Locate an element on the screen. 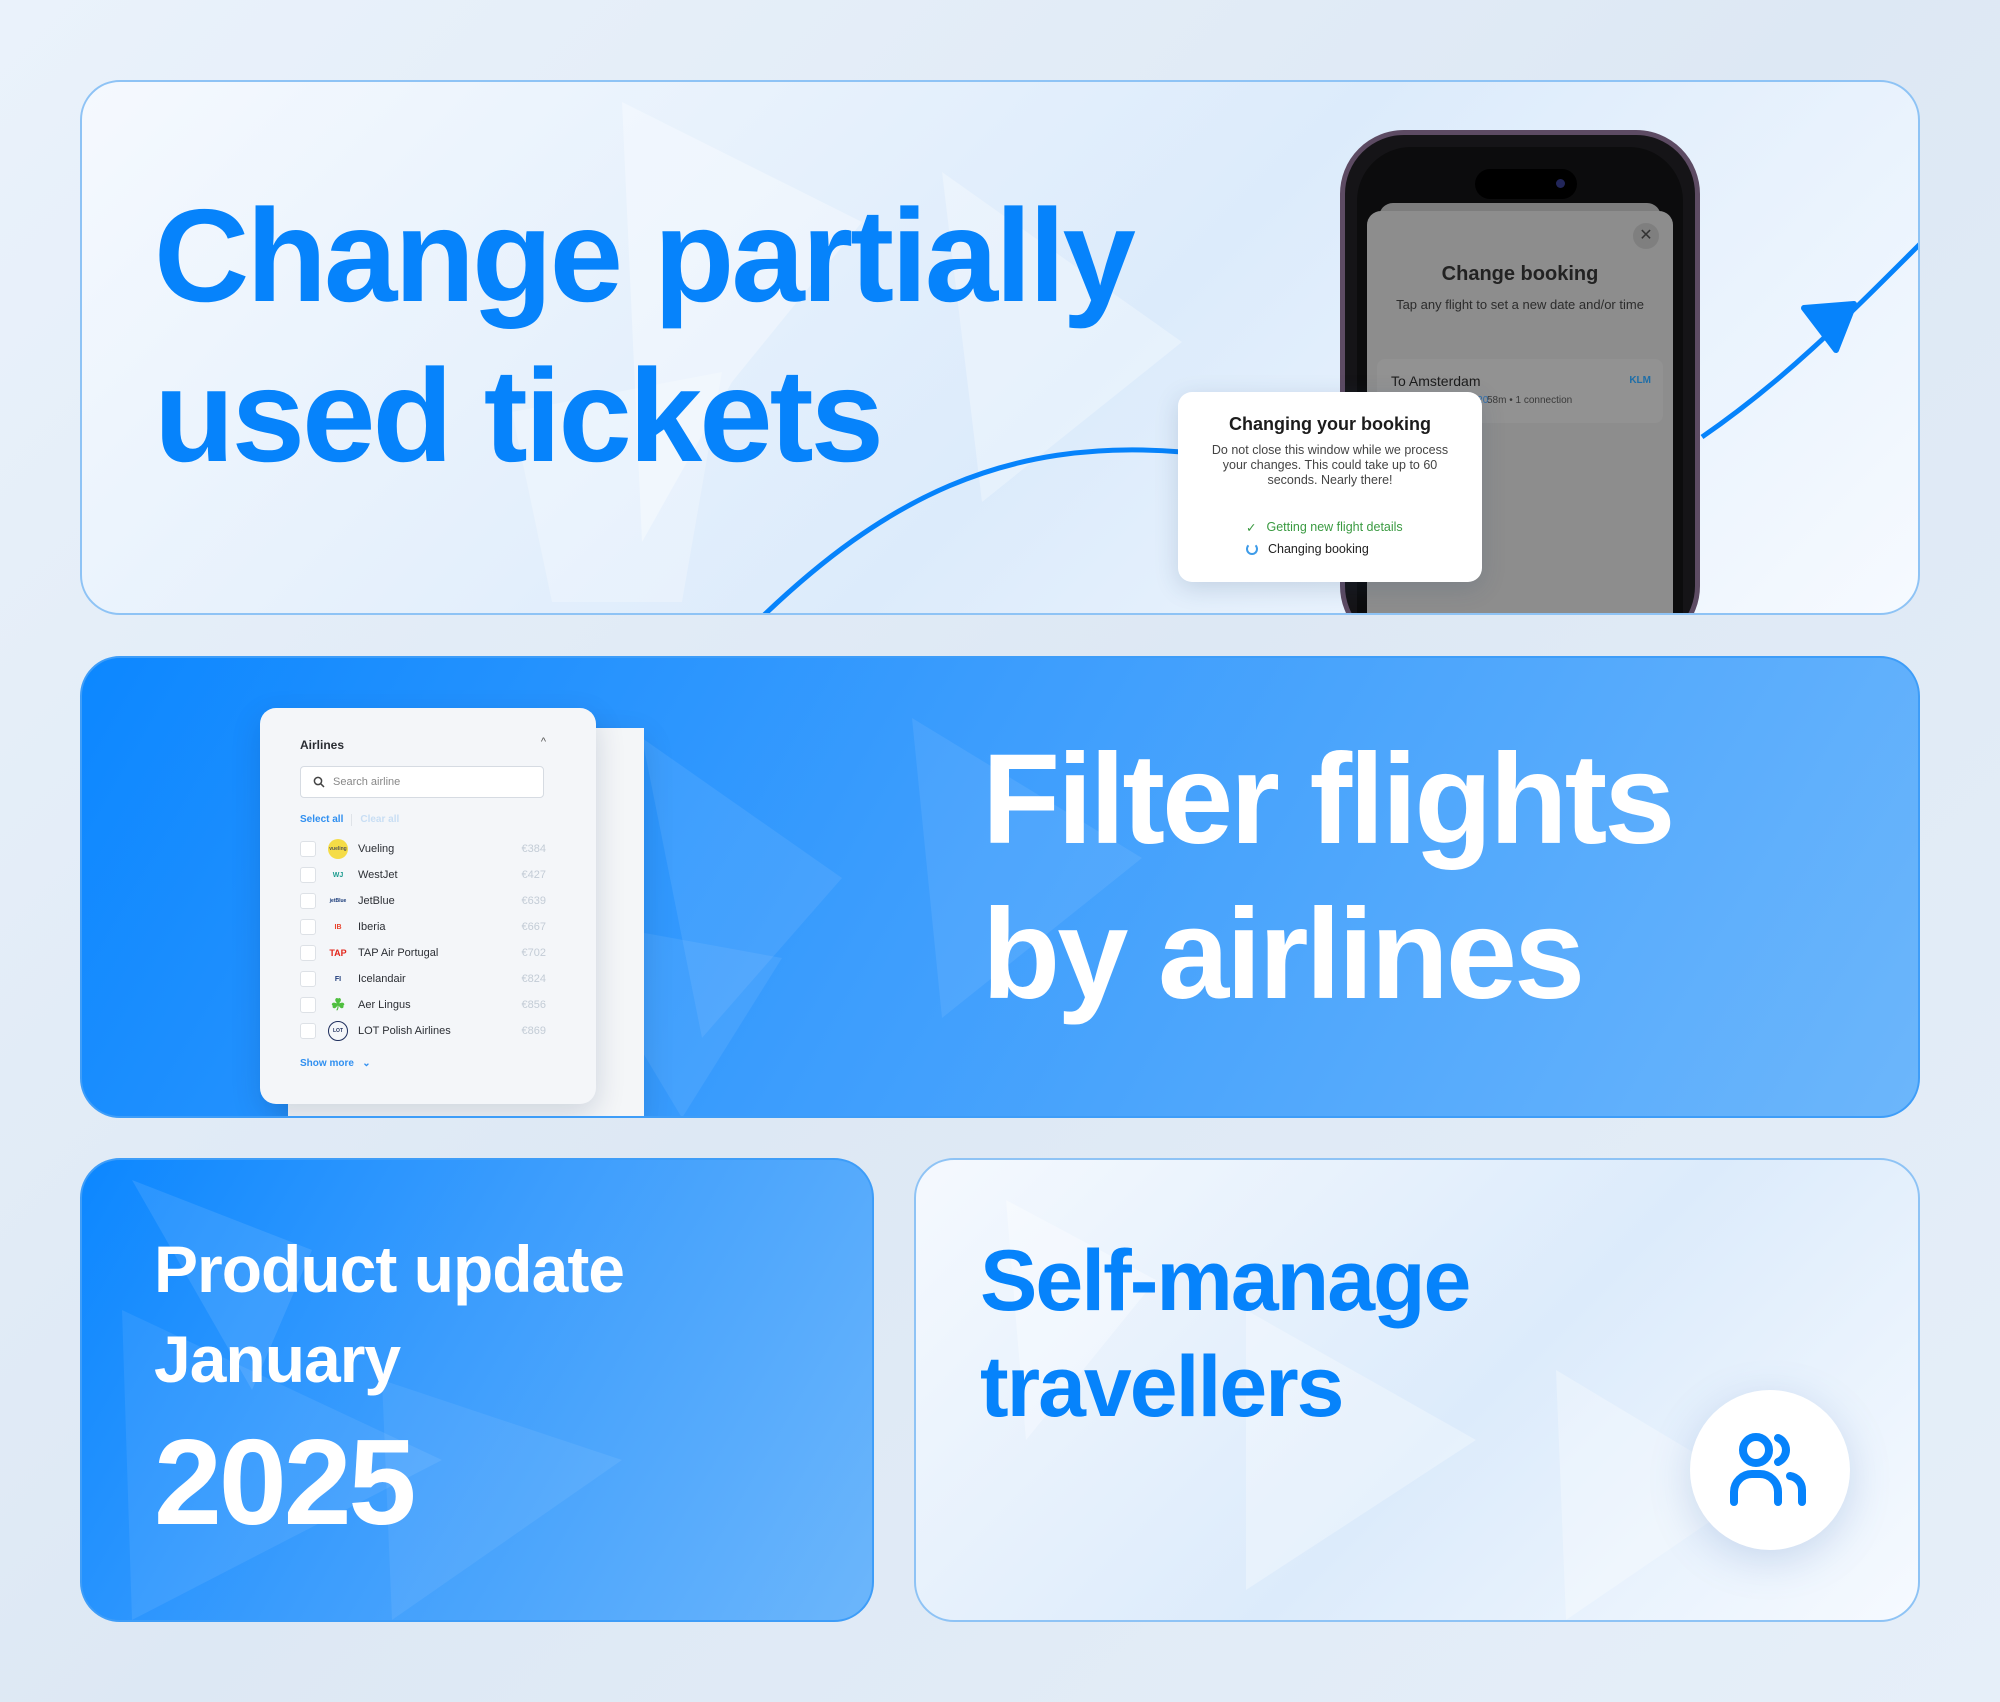 Image resolution: width=2000 pixels, height=1702 pixels. iberia-logo-icon: IB is located at coordinates (338, 927).